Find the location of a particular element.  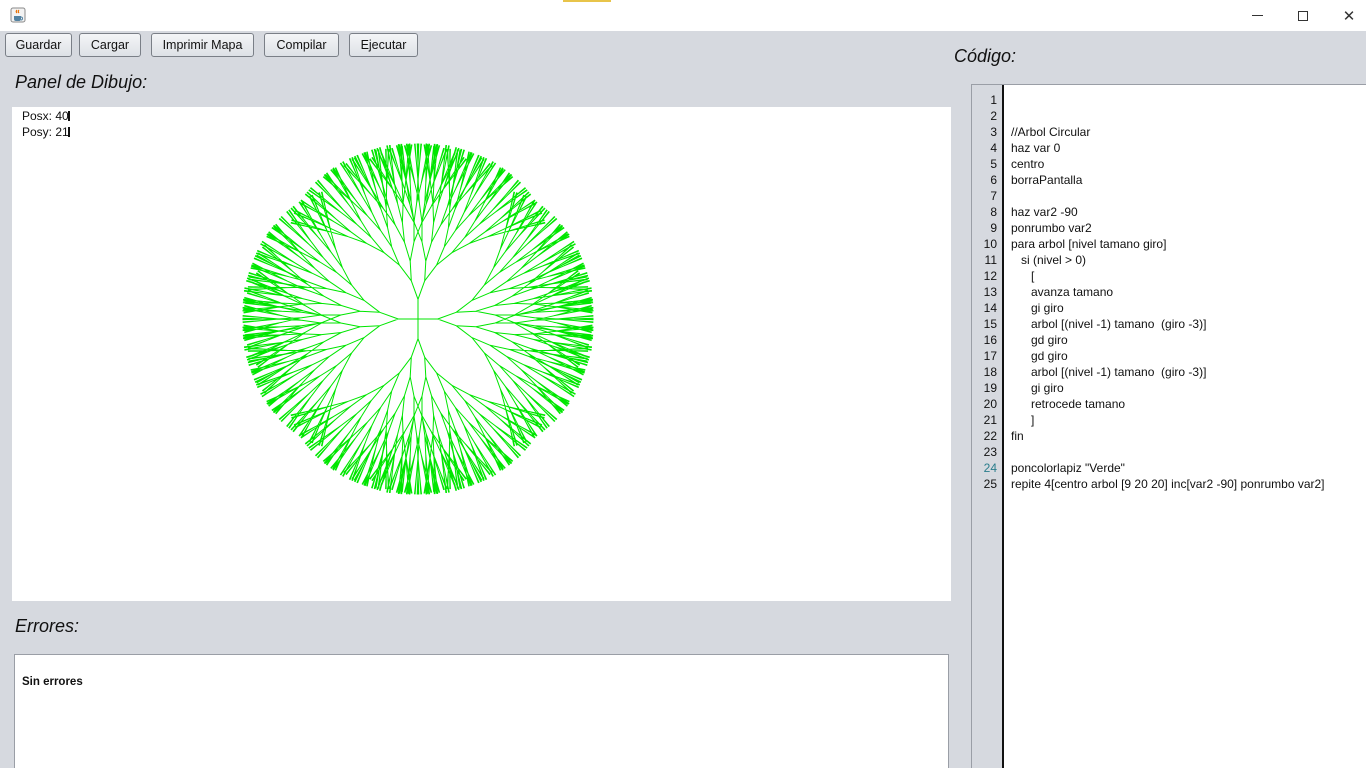

line-number: 16 is located at coordinates (990, 340).